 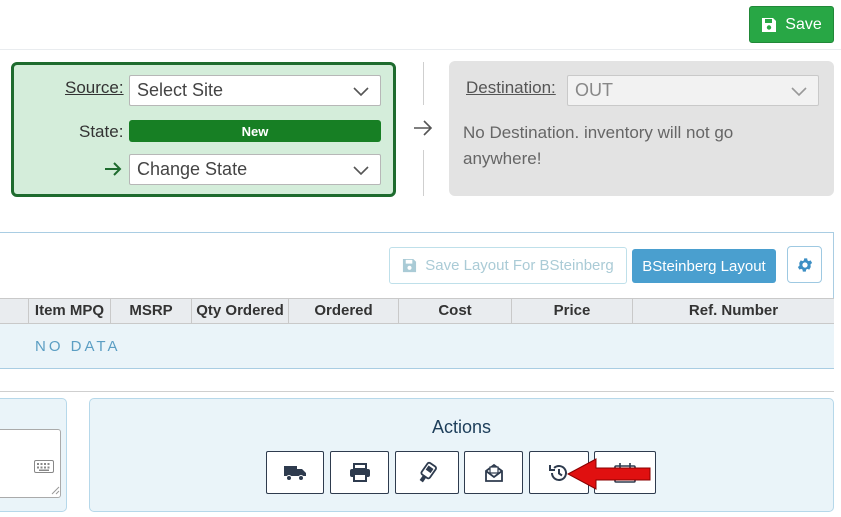 What do you see at coordinates (239, 311) in the screenshot?
I see `column-header: Qty Ordered` at bounding box center [239, 311].